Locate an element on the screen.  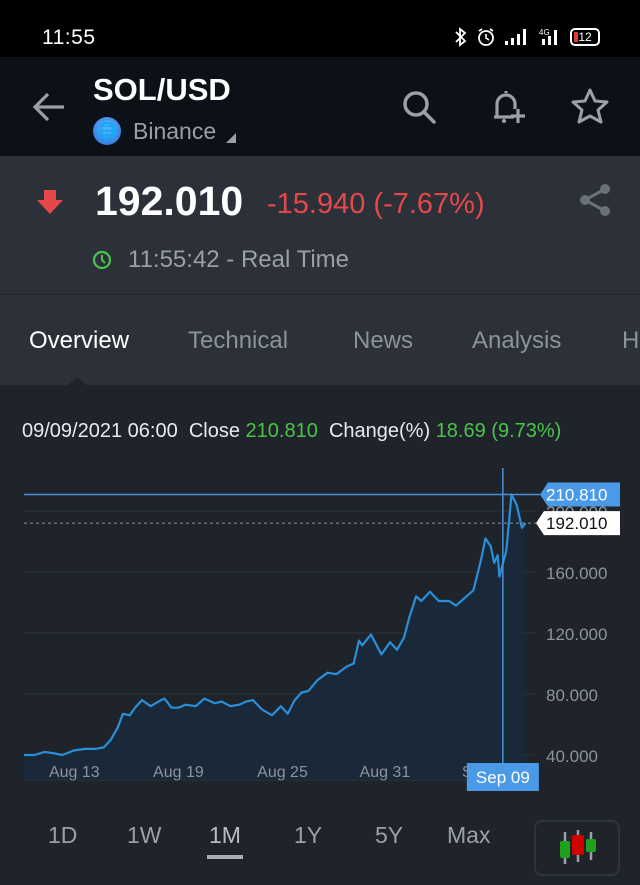
x-tick-label: Aug 25 is located at coordinates (282, 772).